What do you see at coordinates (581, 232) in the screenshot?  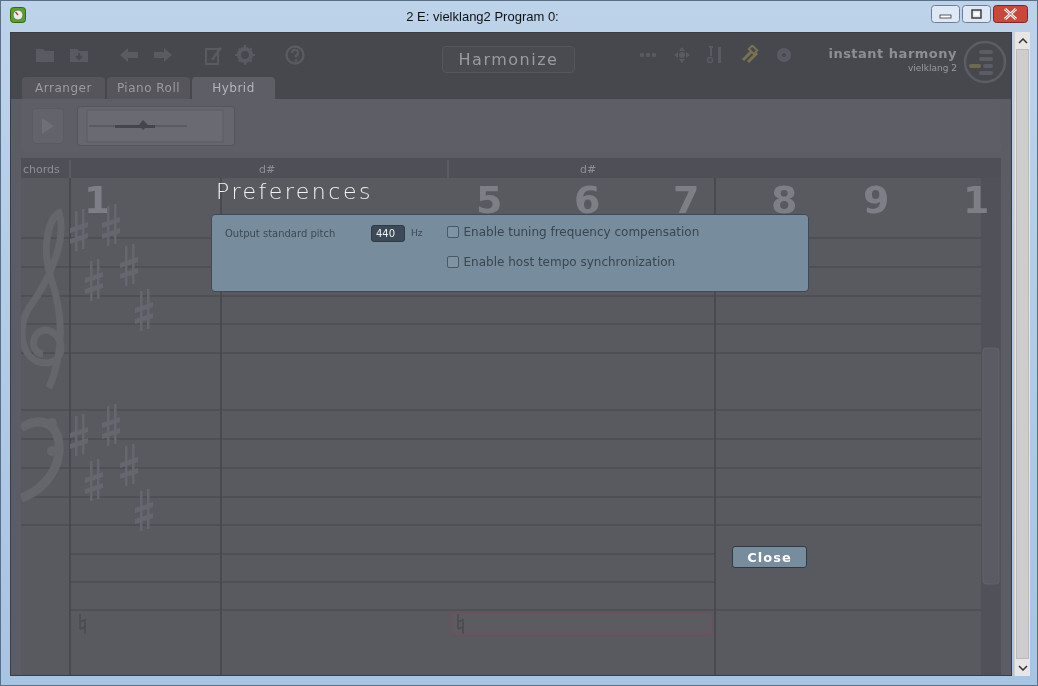 I see `option-label: Enable tuning frequency compensation` at bounding box center [581, 232].